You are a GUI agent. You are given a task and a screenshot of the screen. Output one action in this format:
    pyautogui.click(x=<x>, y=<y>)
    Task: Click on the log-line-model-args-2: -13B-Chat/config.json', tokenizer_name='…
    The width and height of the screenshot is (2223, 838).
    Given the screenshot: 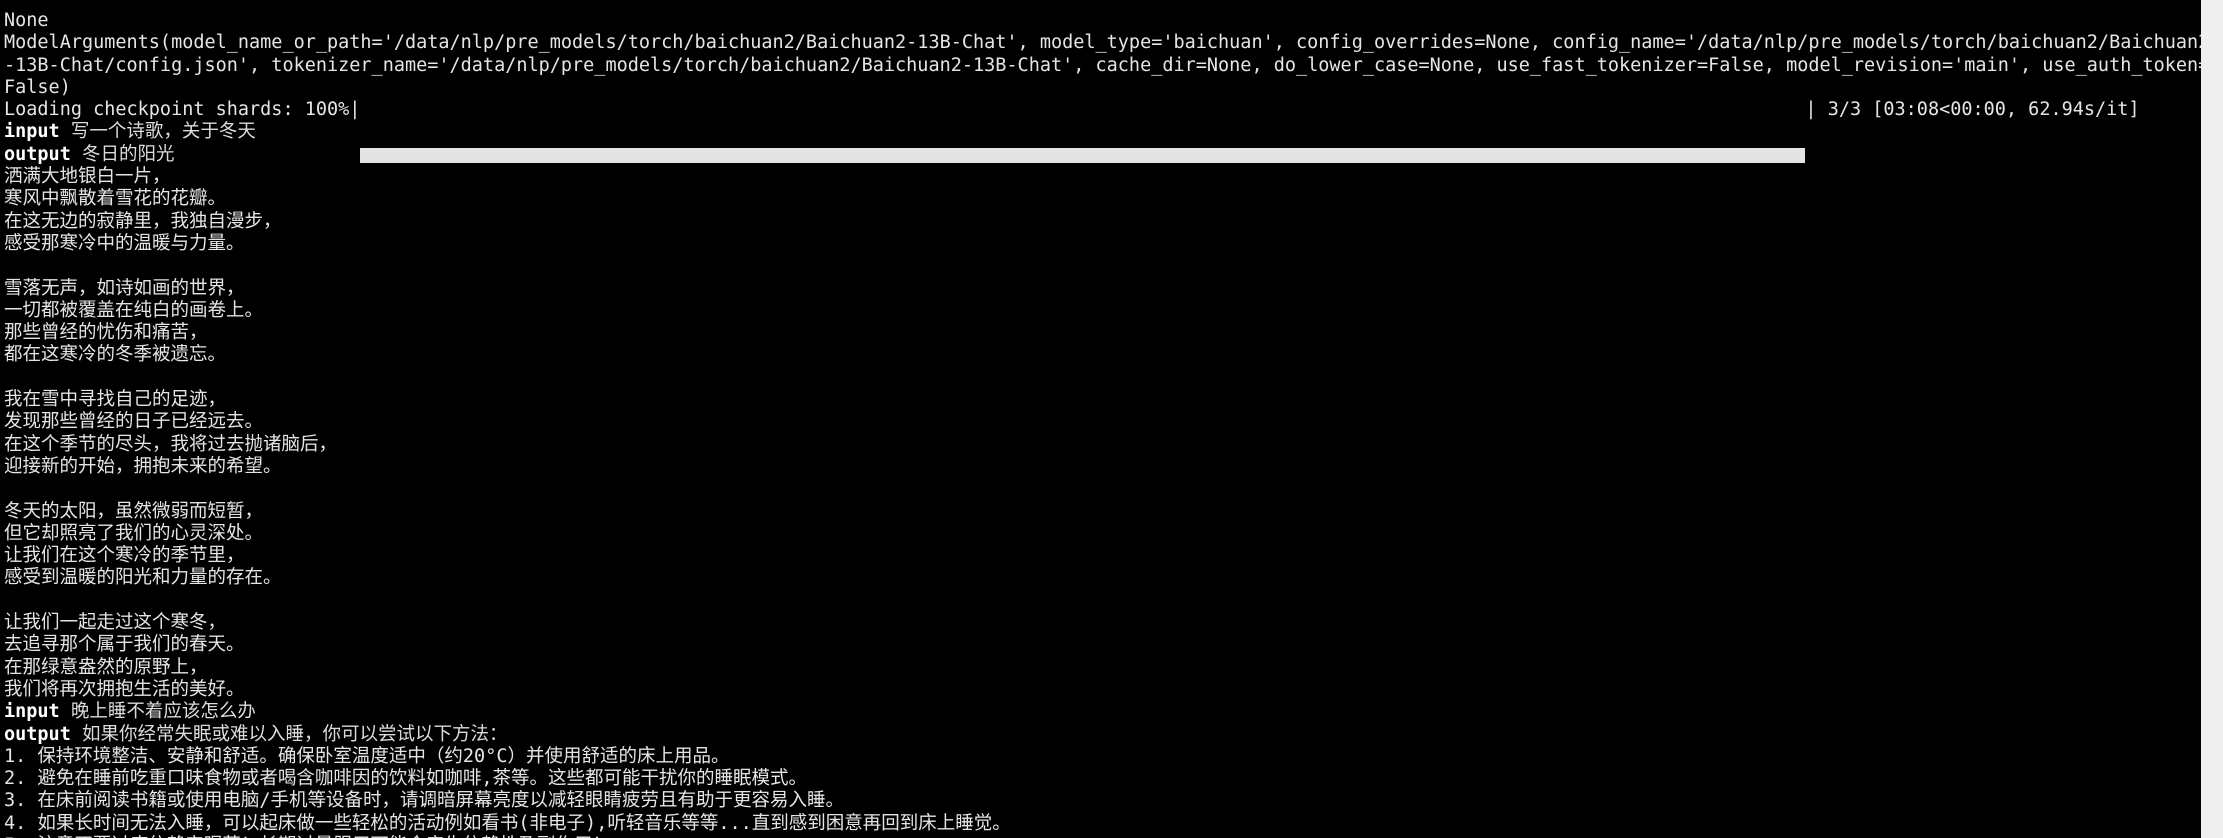 What is the action you would take?
    pyautogui.click(x=1102, y=65)
    